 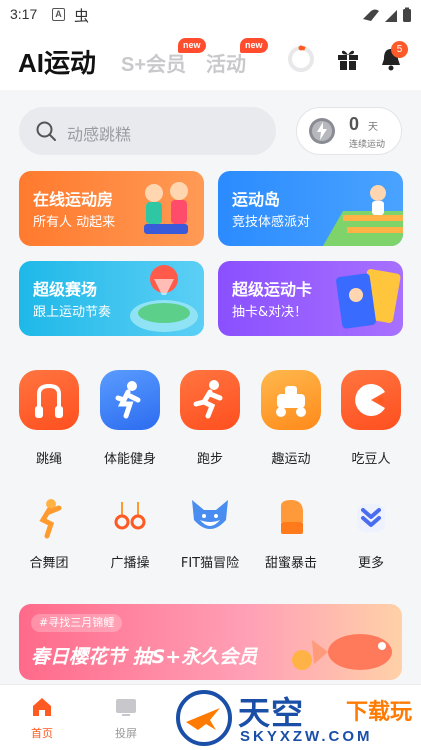 I want to click on notification-count-badge: 5, so click(x=399, y=49).